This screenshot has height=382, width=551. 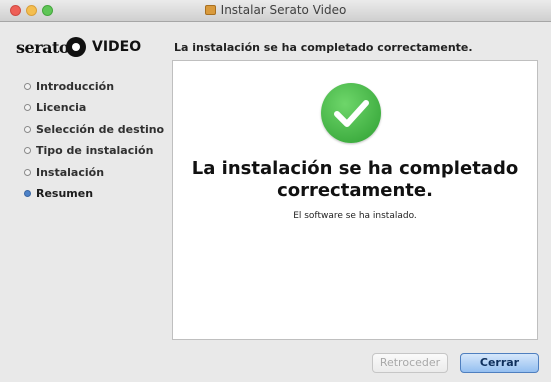 What do you see at coordinates (27, 193) in the screenshot?
I see `step-bullet-active-icon` at bounding box center [27, 193].